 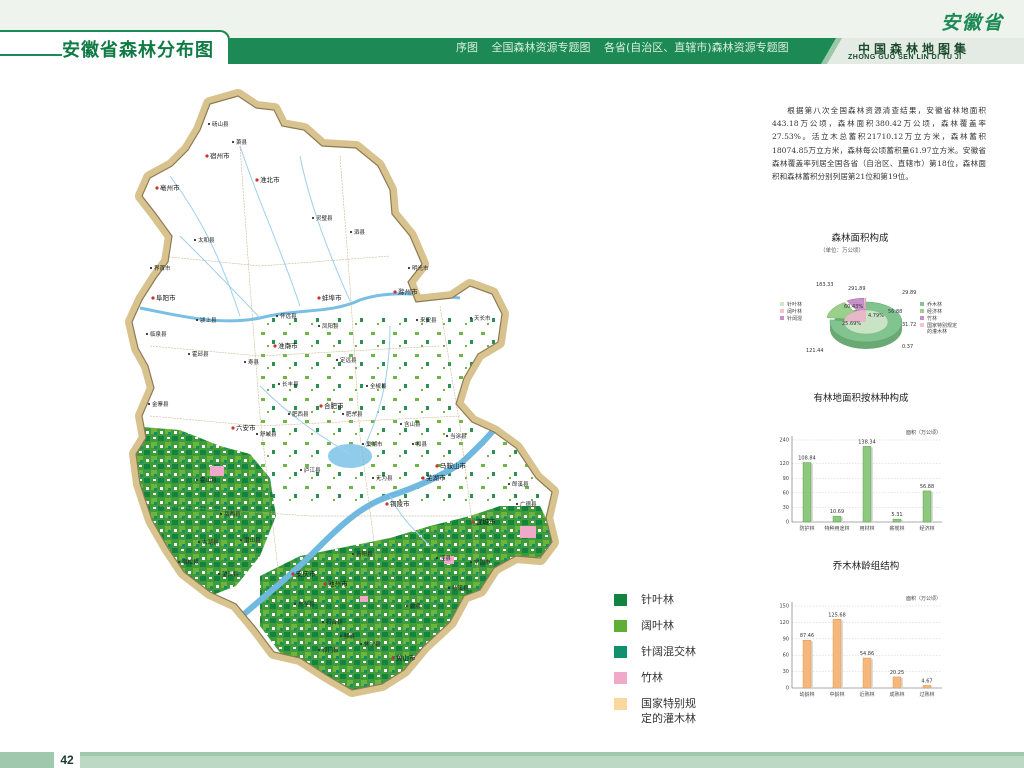 What do you see at coordinates (268, 434) in the screenshot?
I see `city-label: 舒城县` at bounding box center [268, 434].